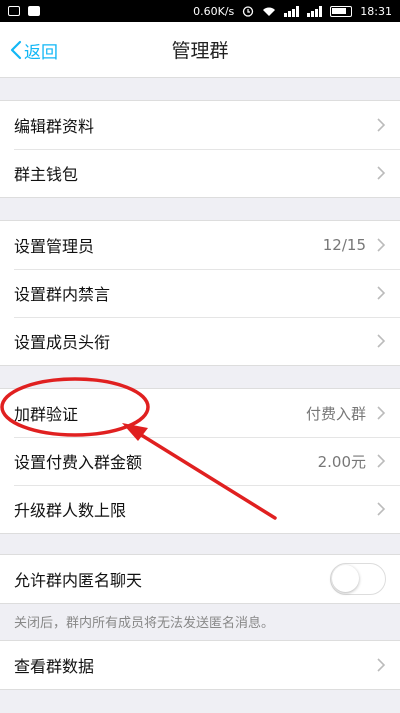  Describe the element at coordinates (54, 246) in the screenshot. I see `row-label: 设置管理员` at that location.